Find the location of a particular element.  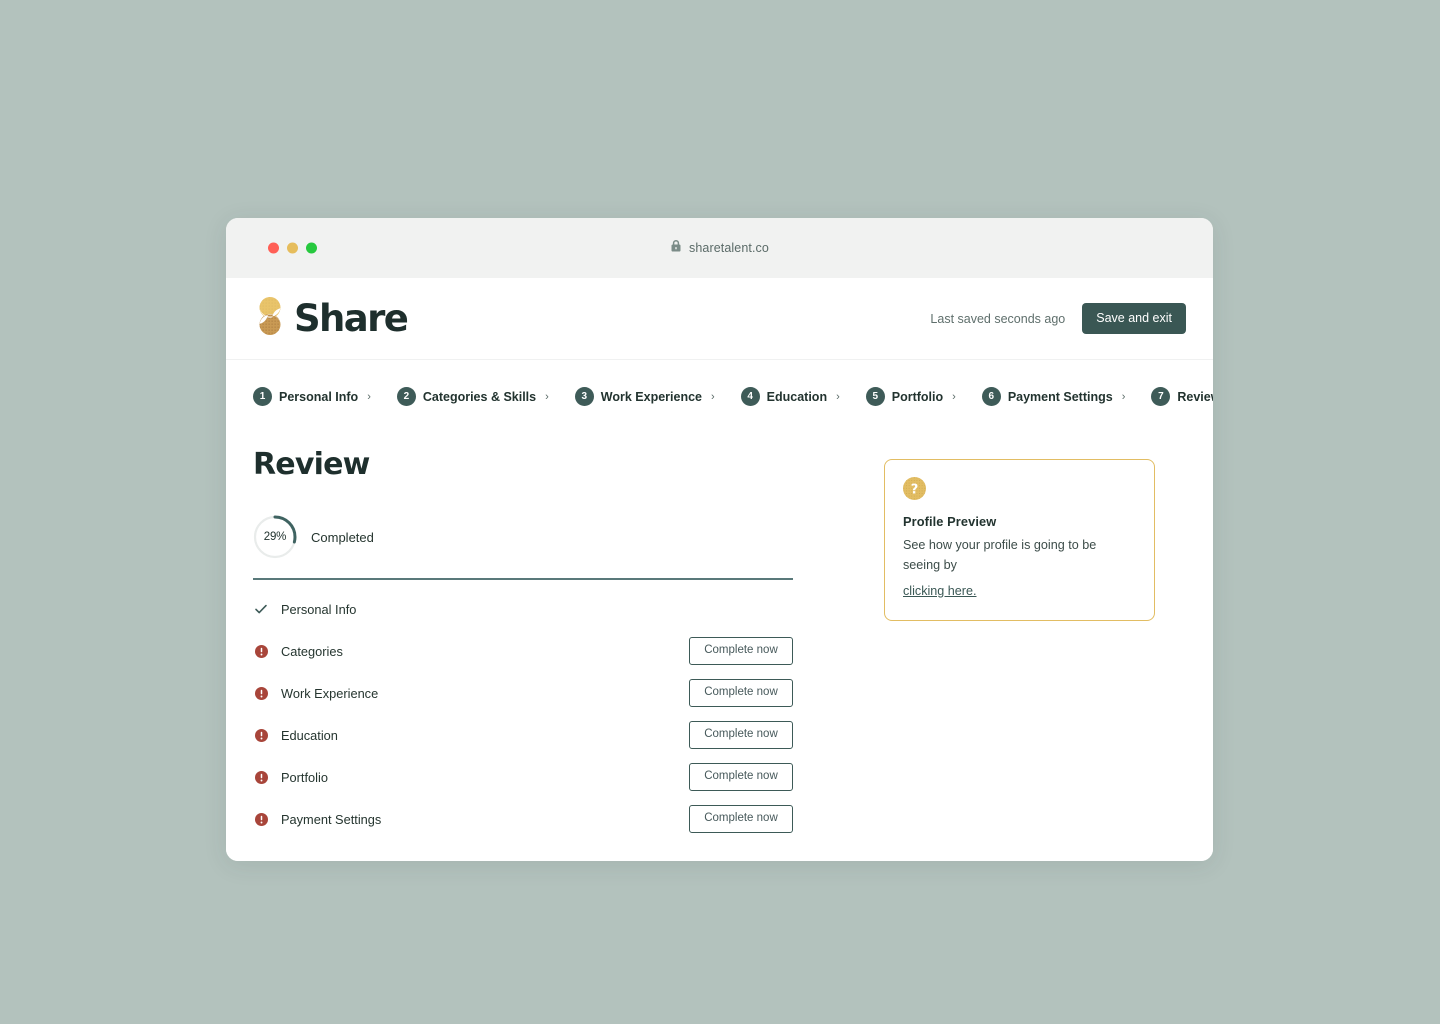

checklist-item-label: Categories is located at coordinates (312, 651).